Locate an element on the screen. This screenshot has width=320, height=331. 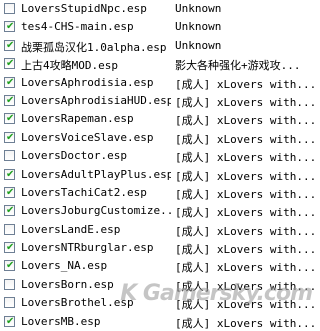
plugin-row: ✔ tes4-CHS-main.esp Unknown is located at coordinates (158, 27).